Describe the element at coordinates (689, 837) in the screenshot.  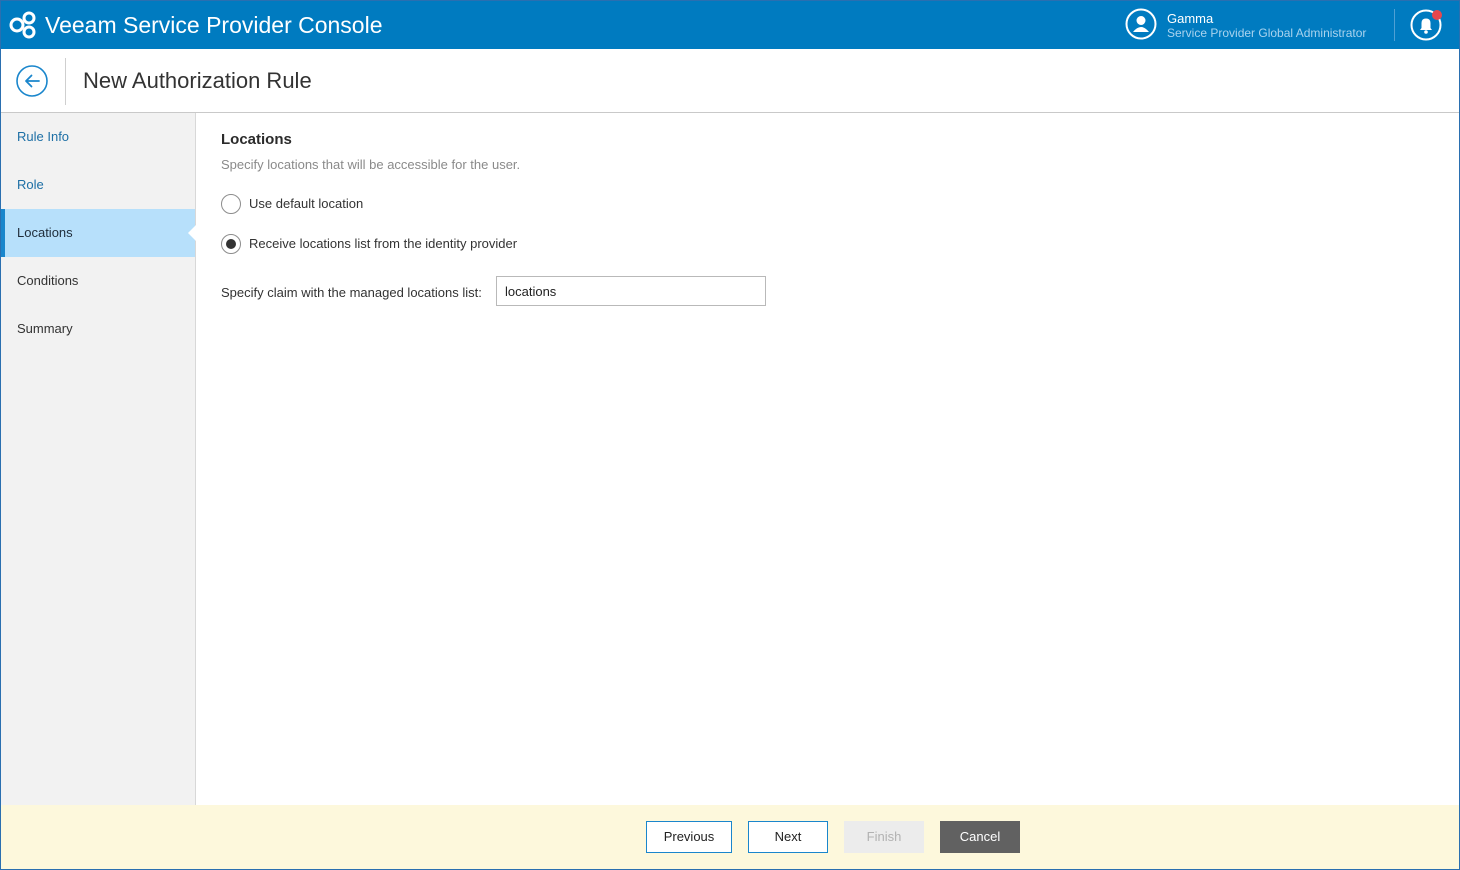
I see `previous-button: Previous` at that location.